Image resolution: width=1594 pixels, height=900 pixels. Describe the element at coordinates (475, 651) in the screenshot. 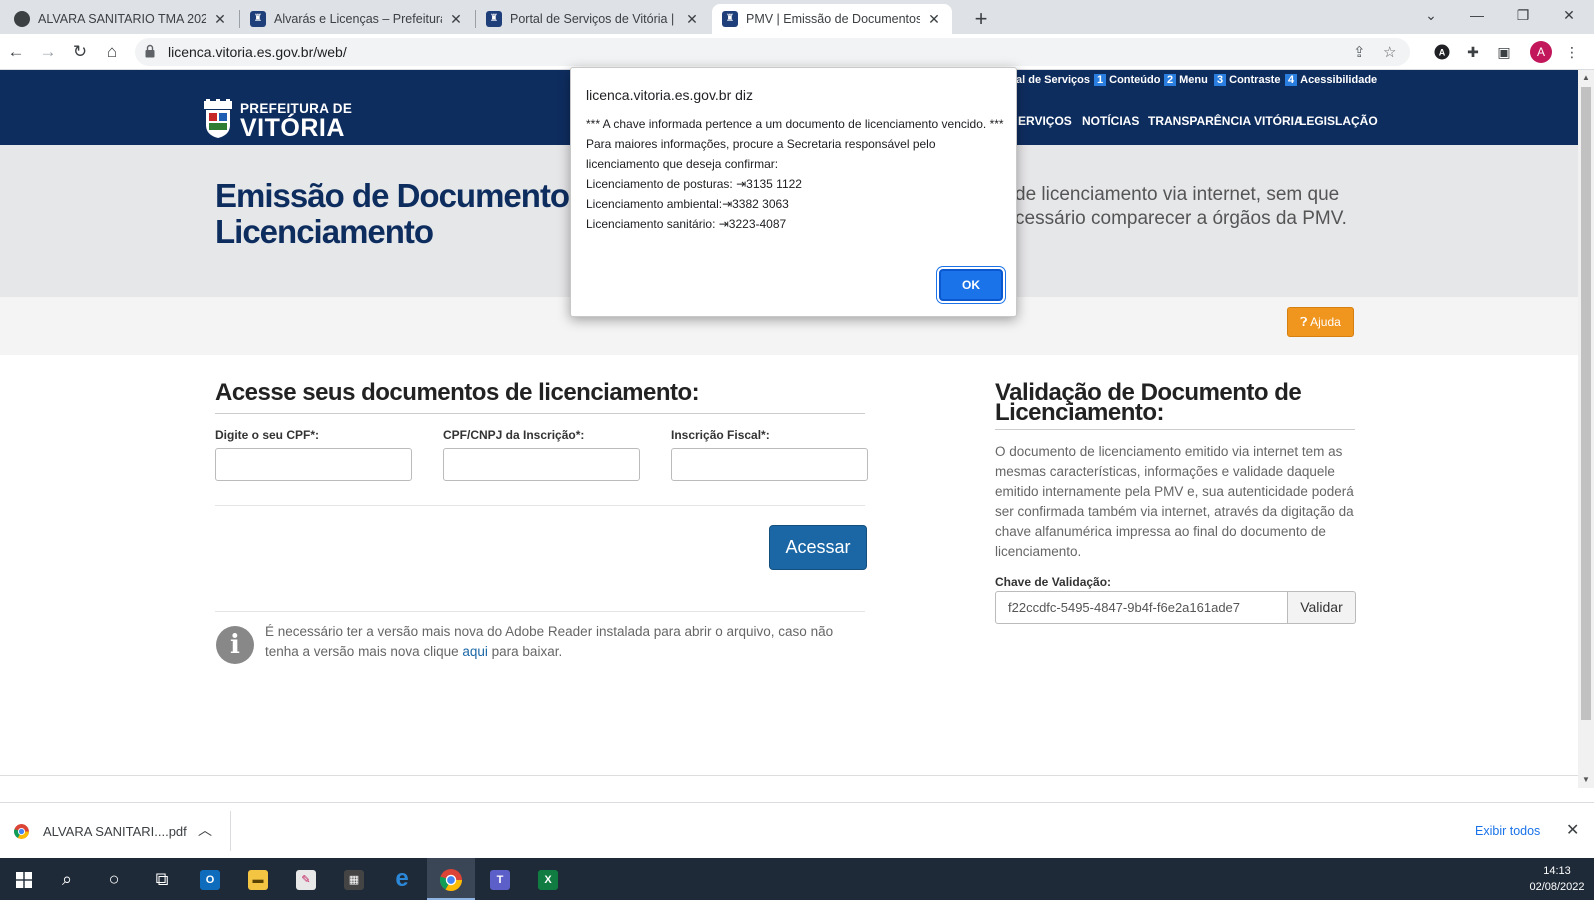

I see `adobe-download-link: aqui` at that location.